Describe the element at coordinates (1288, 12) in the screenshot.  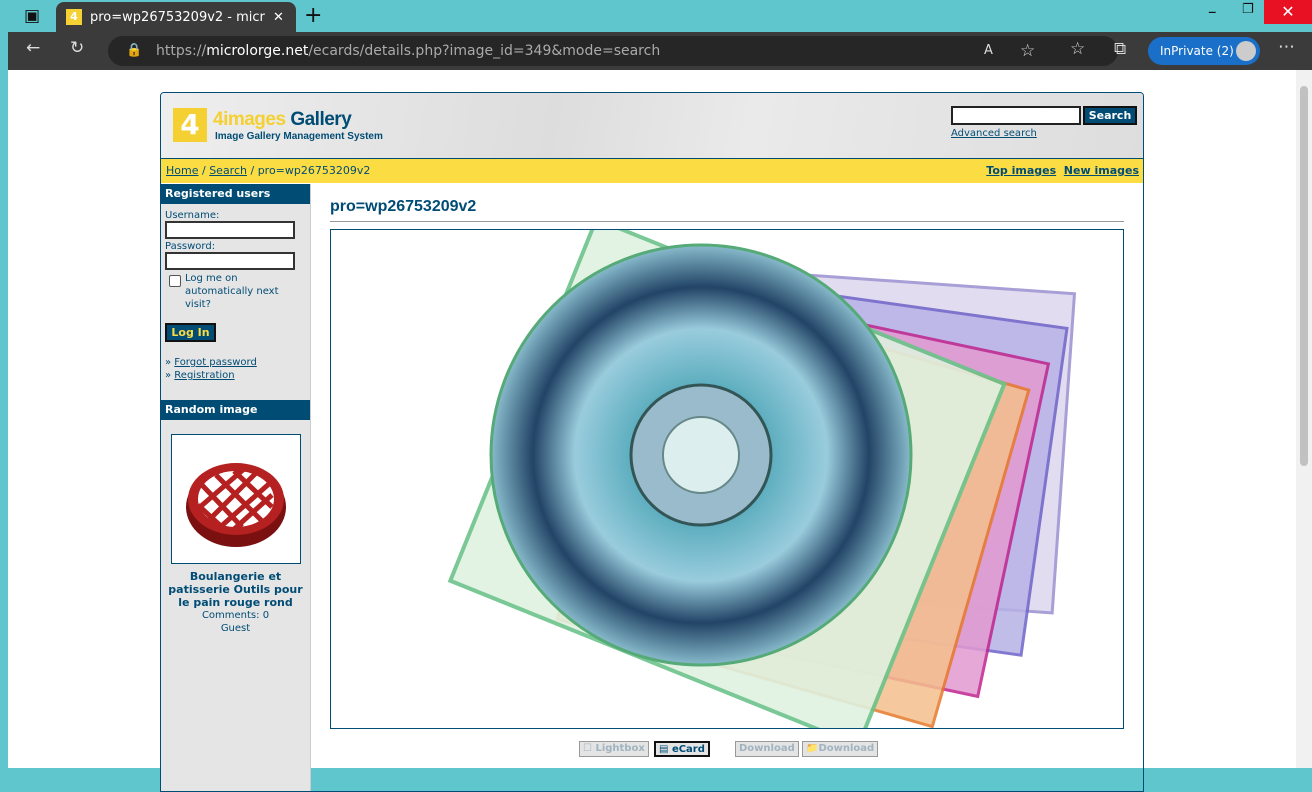
I see `close-window-button: ✕` at that location.